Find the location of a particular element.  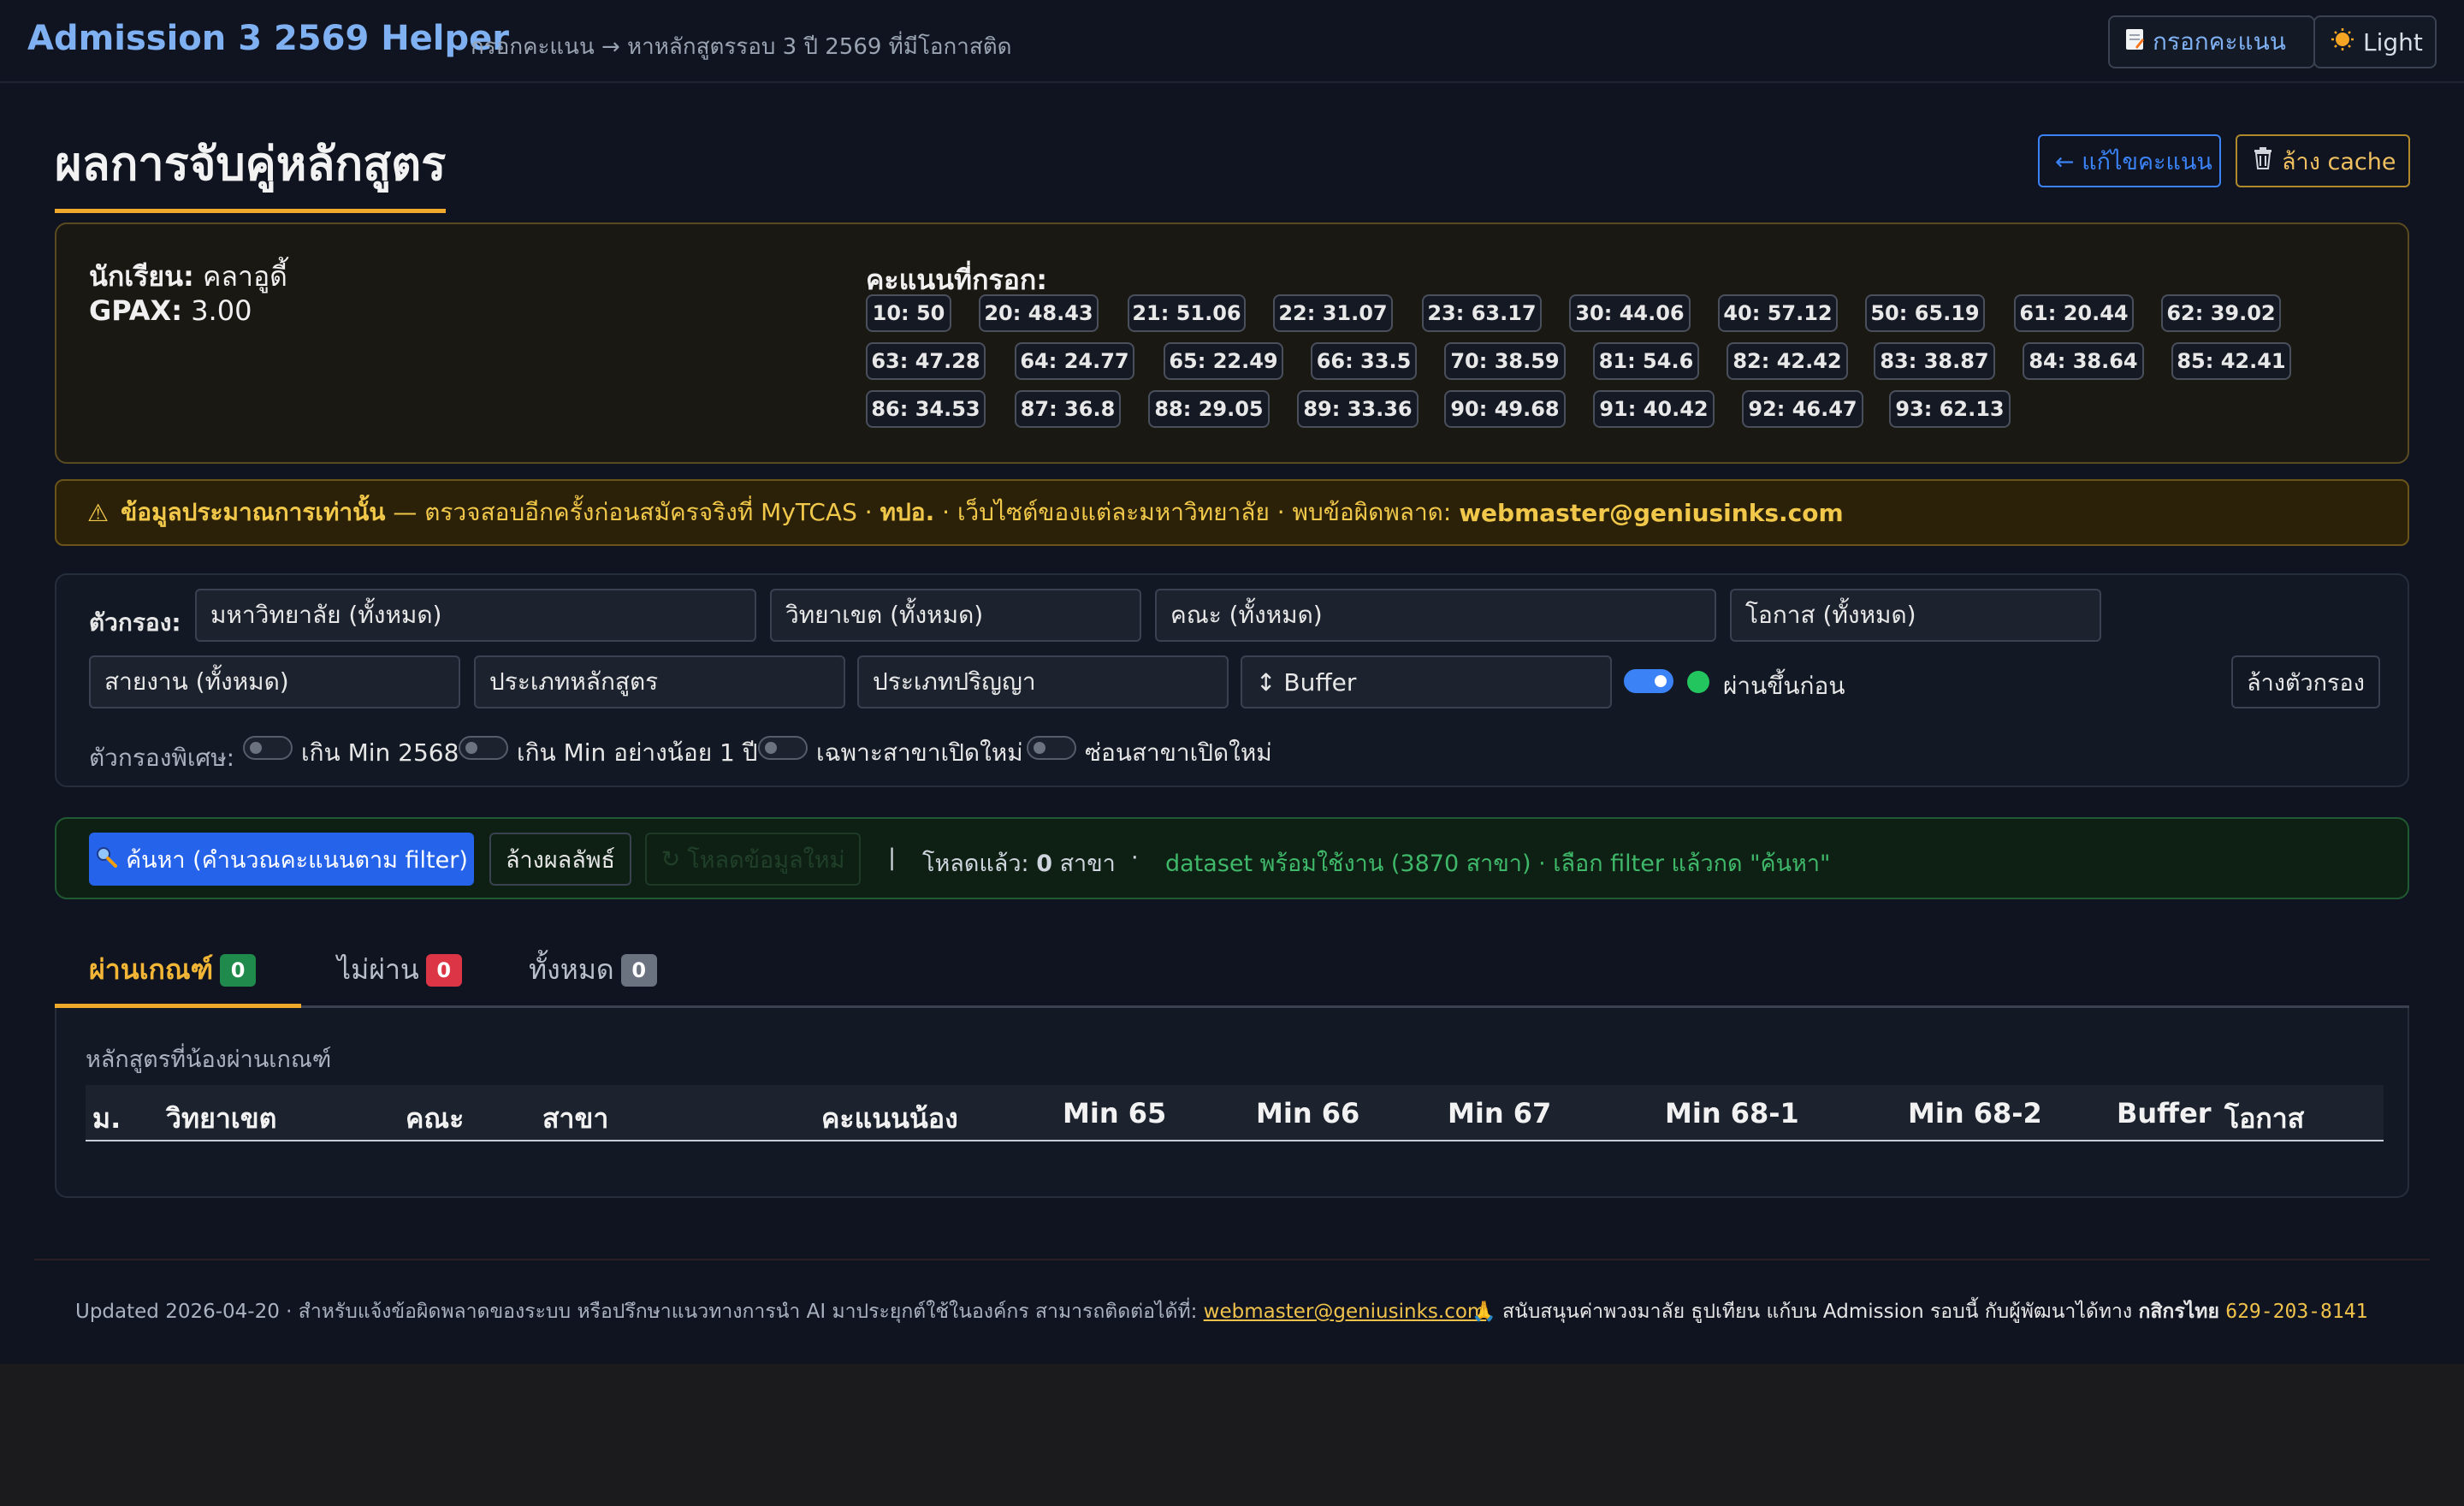

program-type-select: ประเภทหลักสูตร is located at coordinates (659, 682).